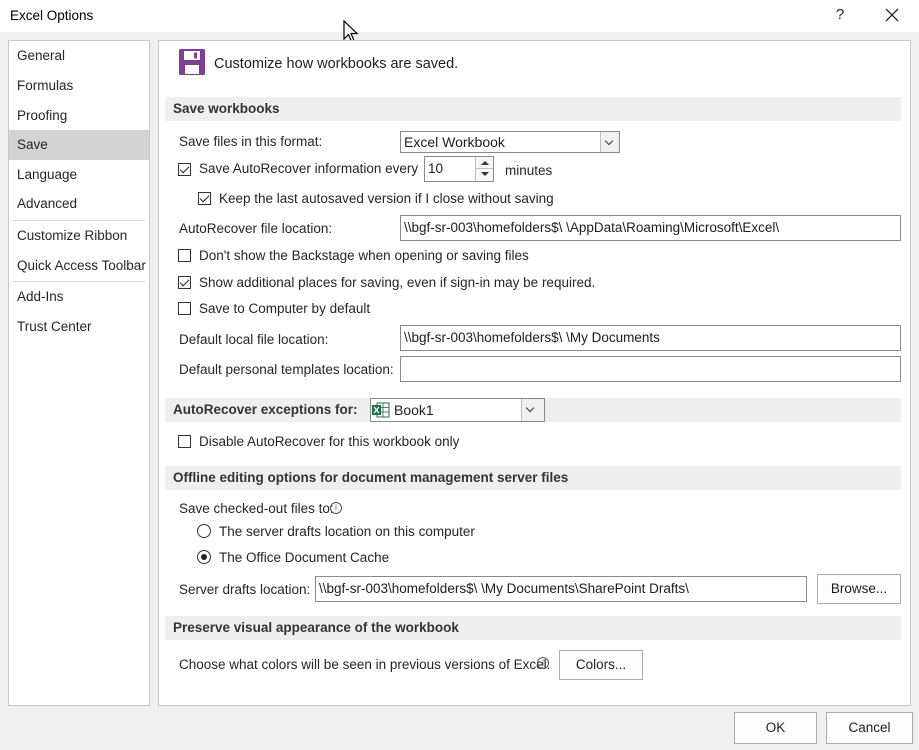 This screenshot has height=750, width=919. Describe the element at coordinates (254, 339) in the screenshot. I see `default-local-location-label: Default local file location:` at that location.